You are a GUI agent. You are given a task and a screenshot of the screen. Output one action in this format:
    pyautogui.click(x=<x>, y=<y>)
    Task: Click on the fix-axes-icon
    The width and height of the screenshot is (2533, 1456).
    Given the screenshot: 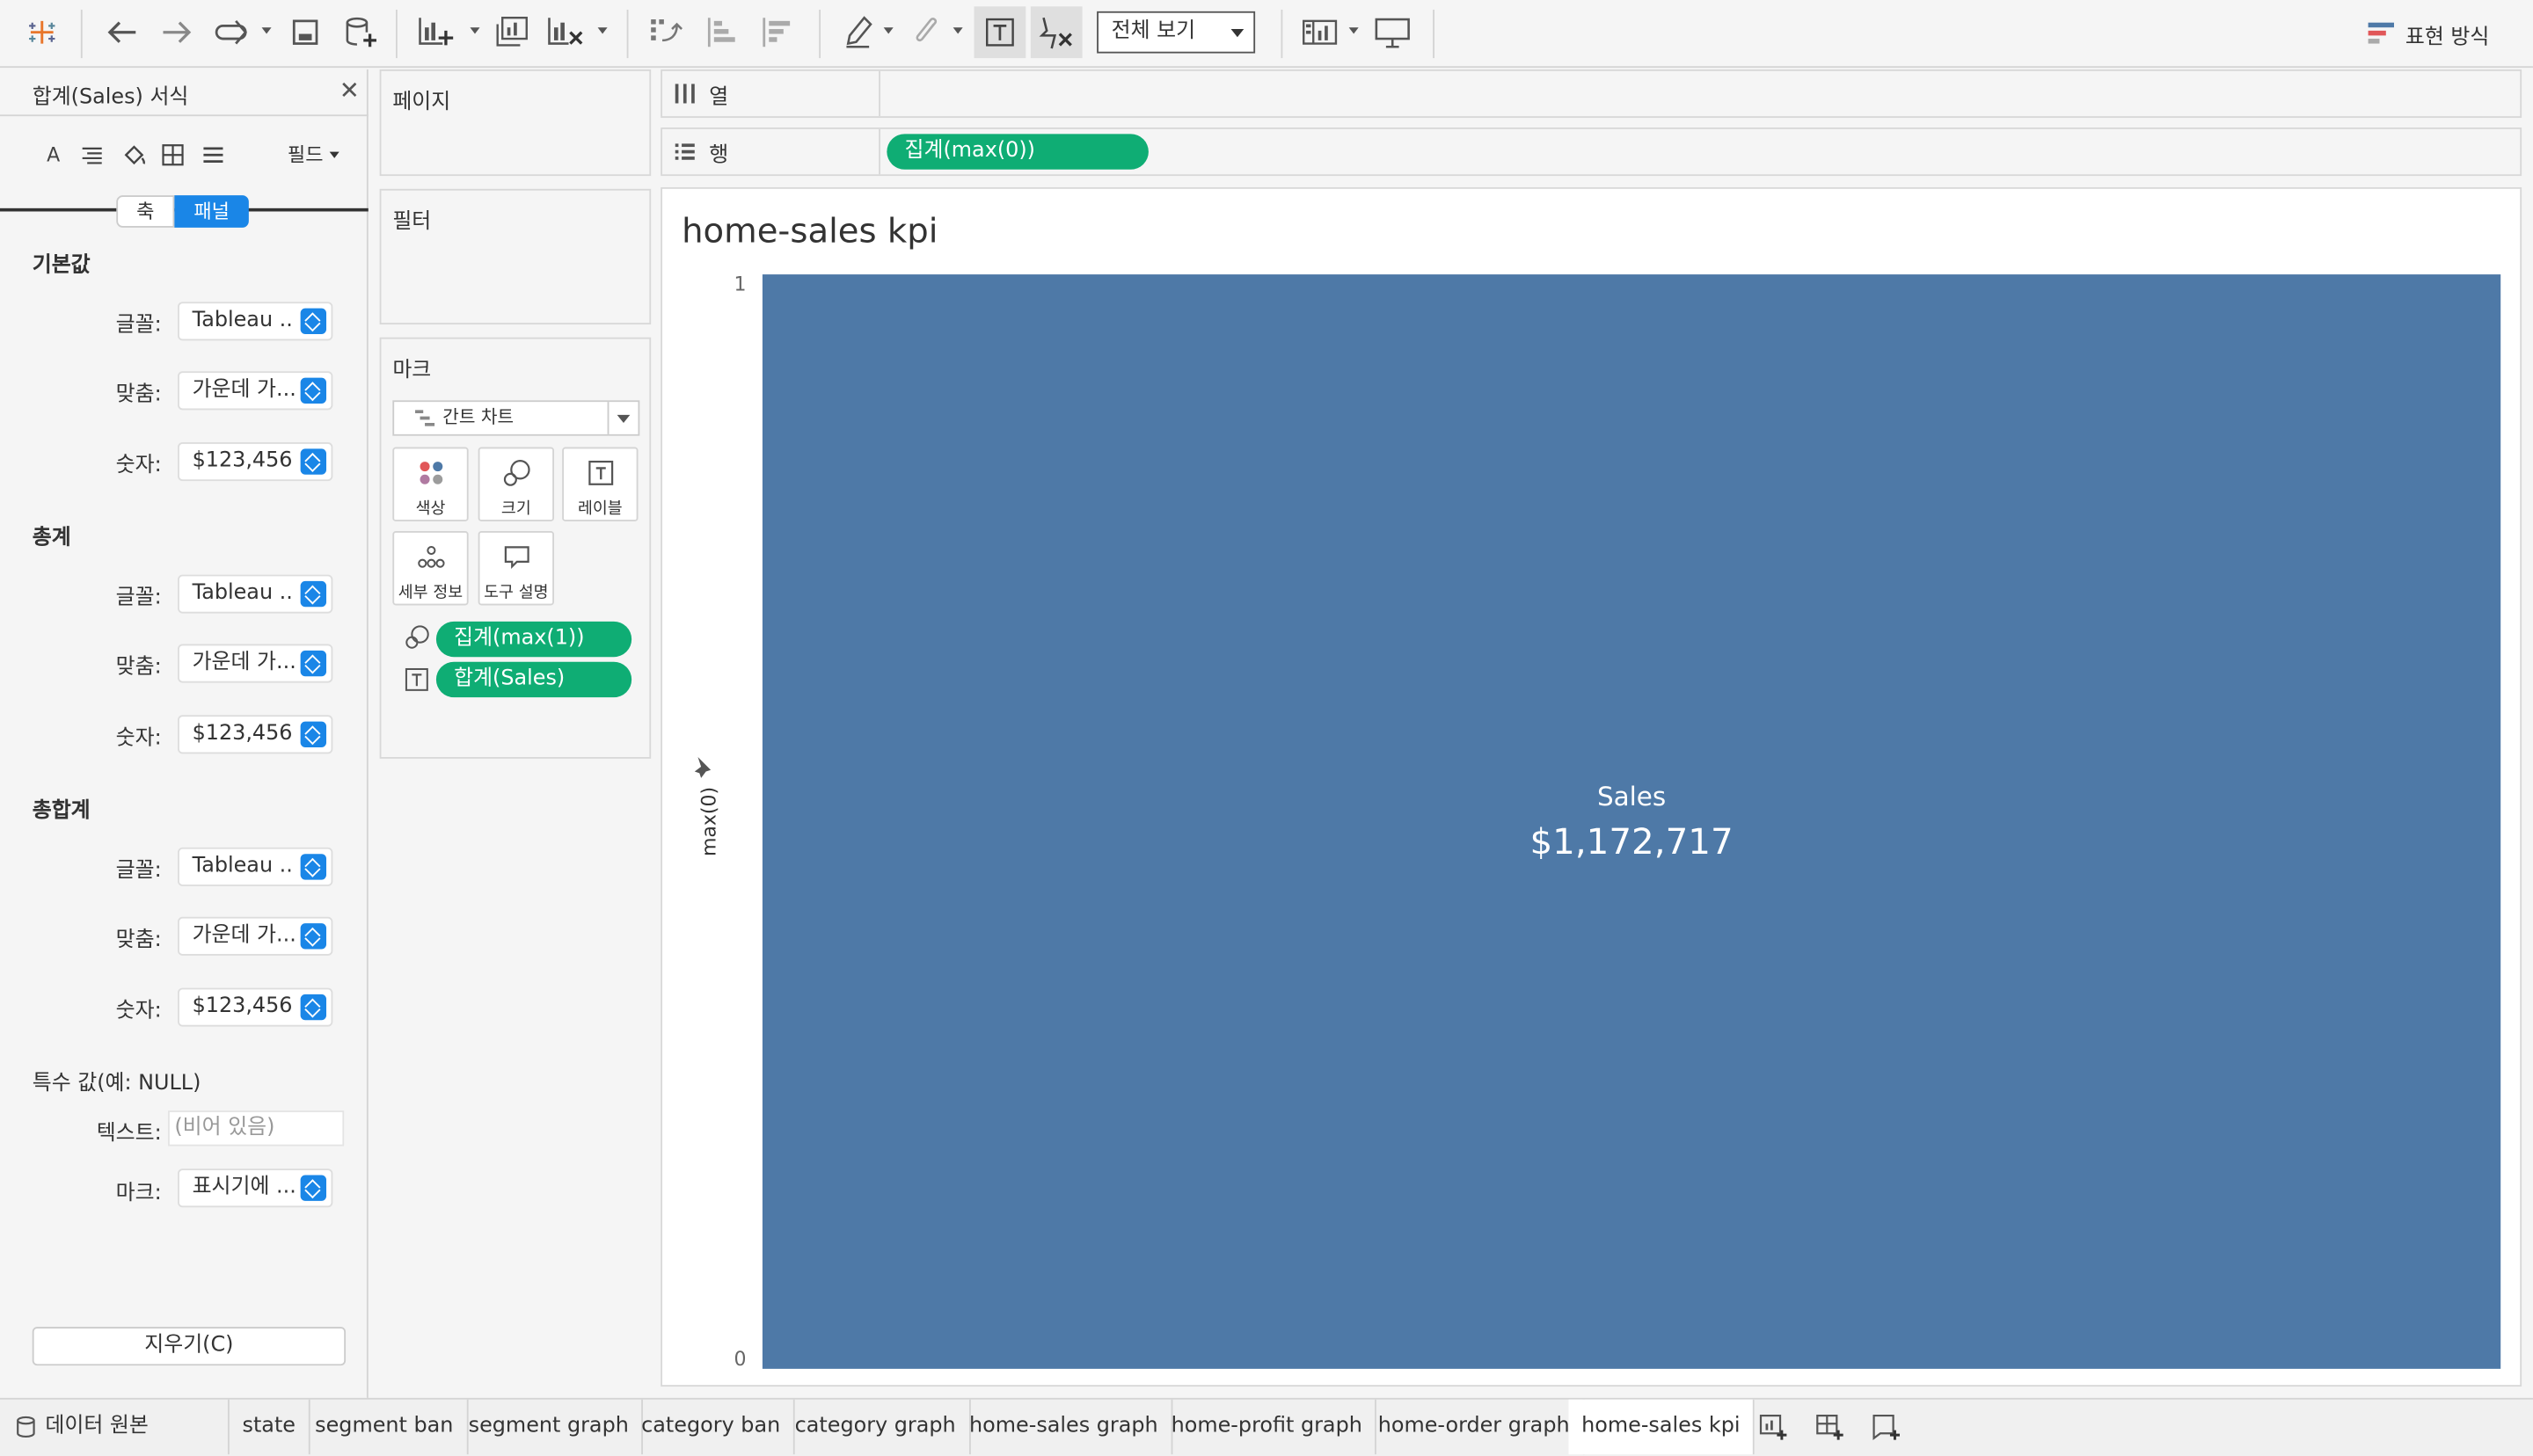 What is the action you would take?
    pyautogui.click(x=1056, y=32)
    